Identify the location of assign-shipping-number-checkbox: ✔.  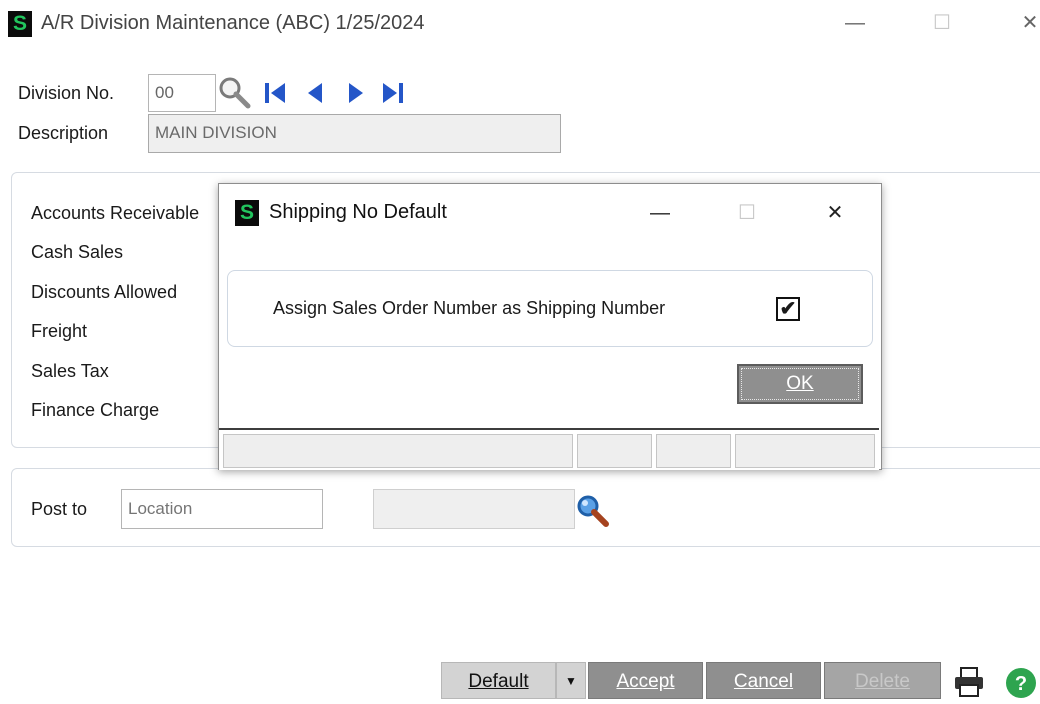
(788, 309).